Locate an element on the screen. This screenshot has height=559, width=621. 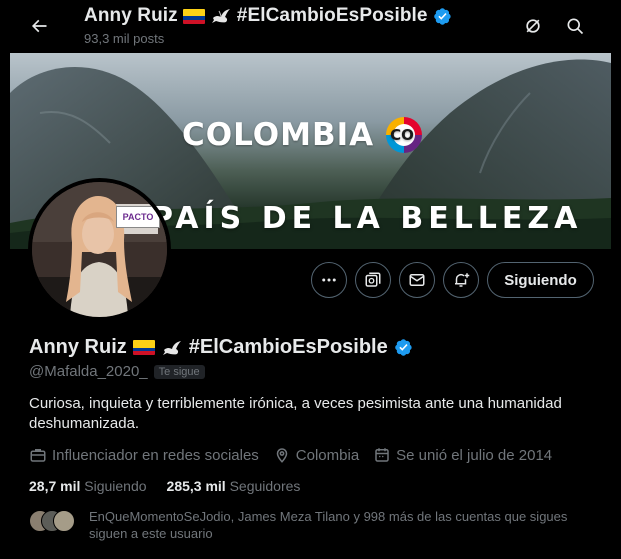
search-icon is located at coordinates (575, 26).